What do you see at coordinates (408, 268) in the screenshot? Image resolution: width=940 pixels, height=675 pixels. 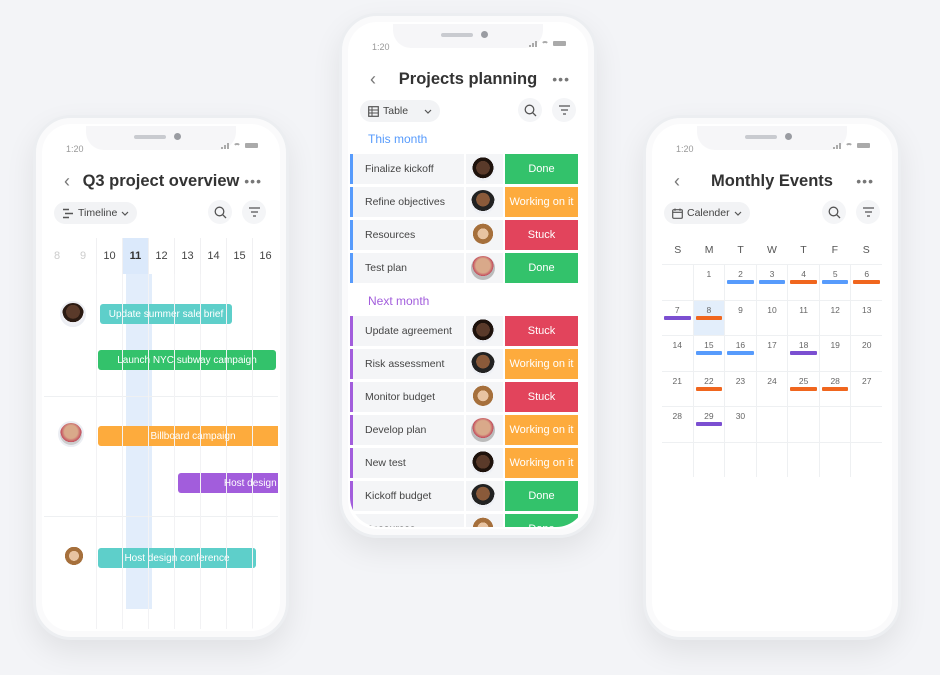 I see `item-name: Test plan` at bounding box center [408, 268].